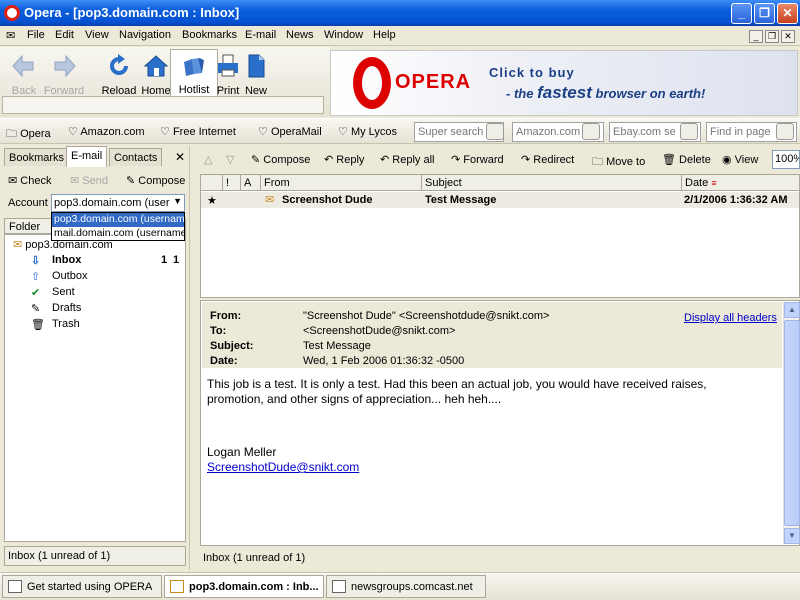  Describe the element at coordinates (36, 261) in the screenshot. I see `inbox-icon: ⇩` at that location.